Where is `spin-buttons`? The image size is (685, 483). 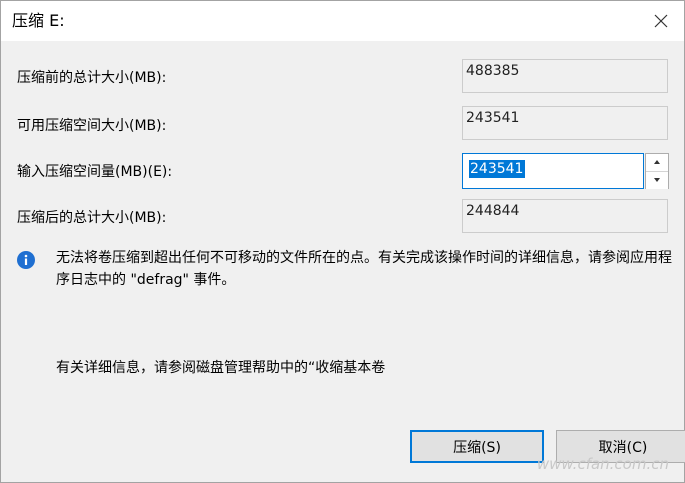
spin-buttons is located at coordinates (657, 171).